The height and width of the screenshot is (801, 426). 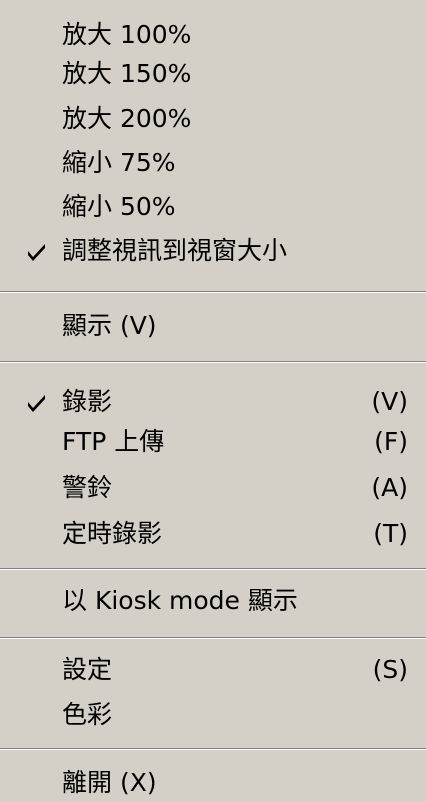 I want to click on menu-item-alarm: 警鈴 (A), so click(x=213, y=488).